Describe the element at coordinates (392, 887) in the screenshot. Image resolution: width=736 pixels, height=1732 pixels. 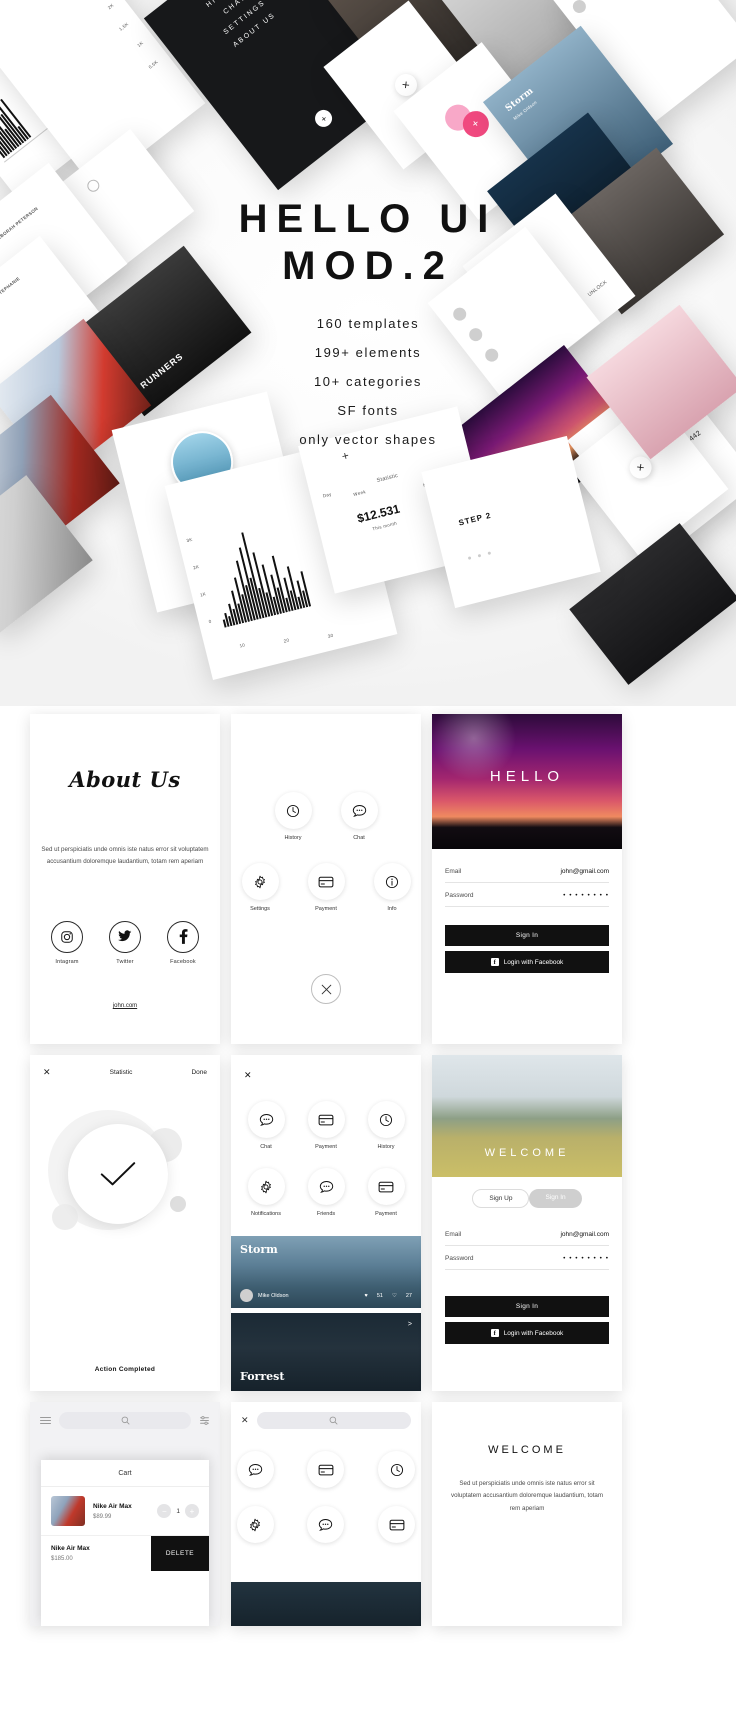
I see `menu-item-info: Info` at that location.